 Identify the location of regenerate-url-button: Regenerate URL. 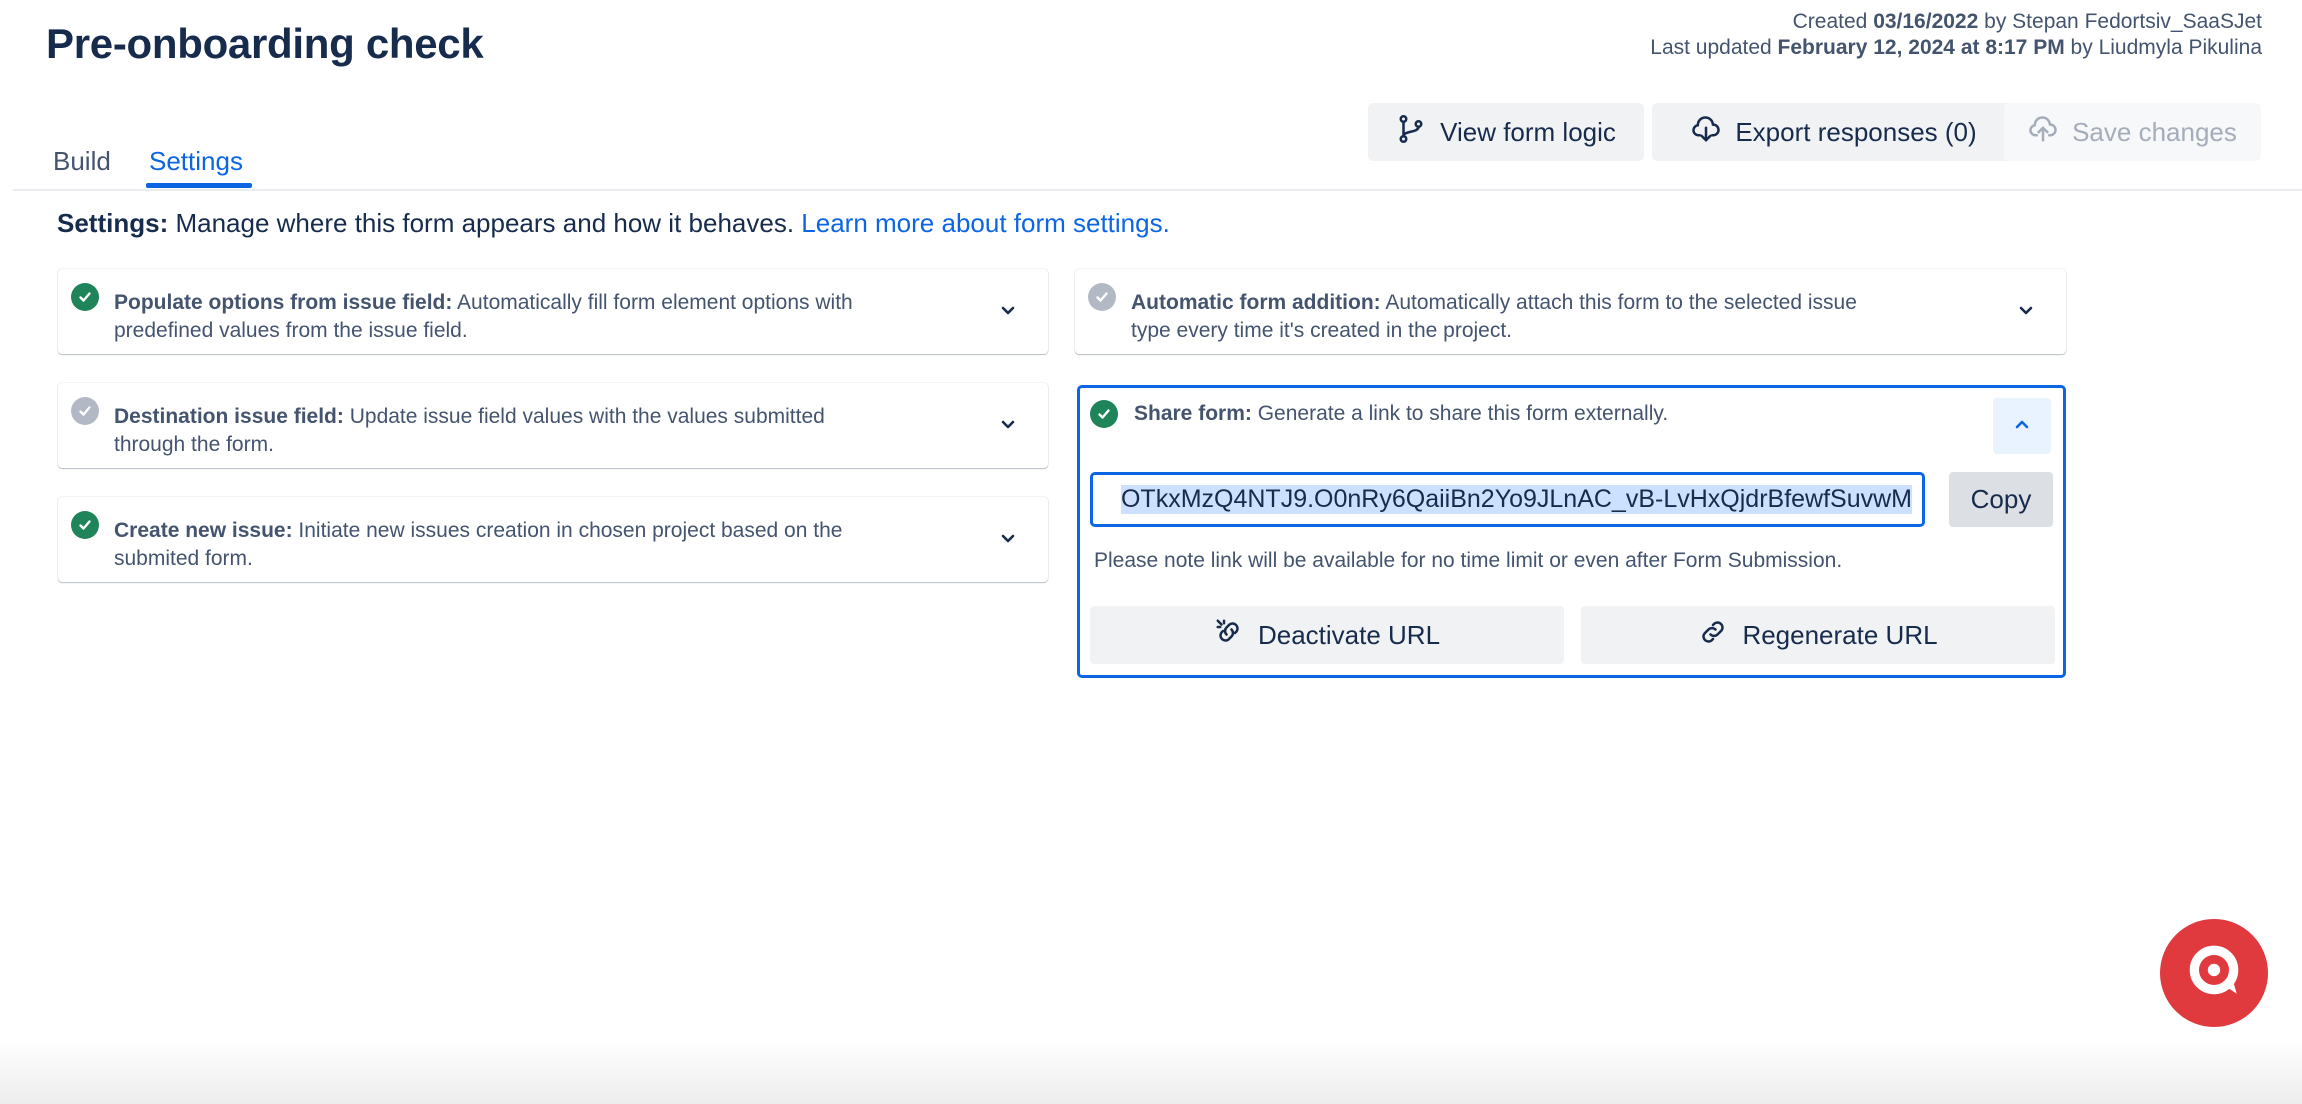
(1818, 635).